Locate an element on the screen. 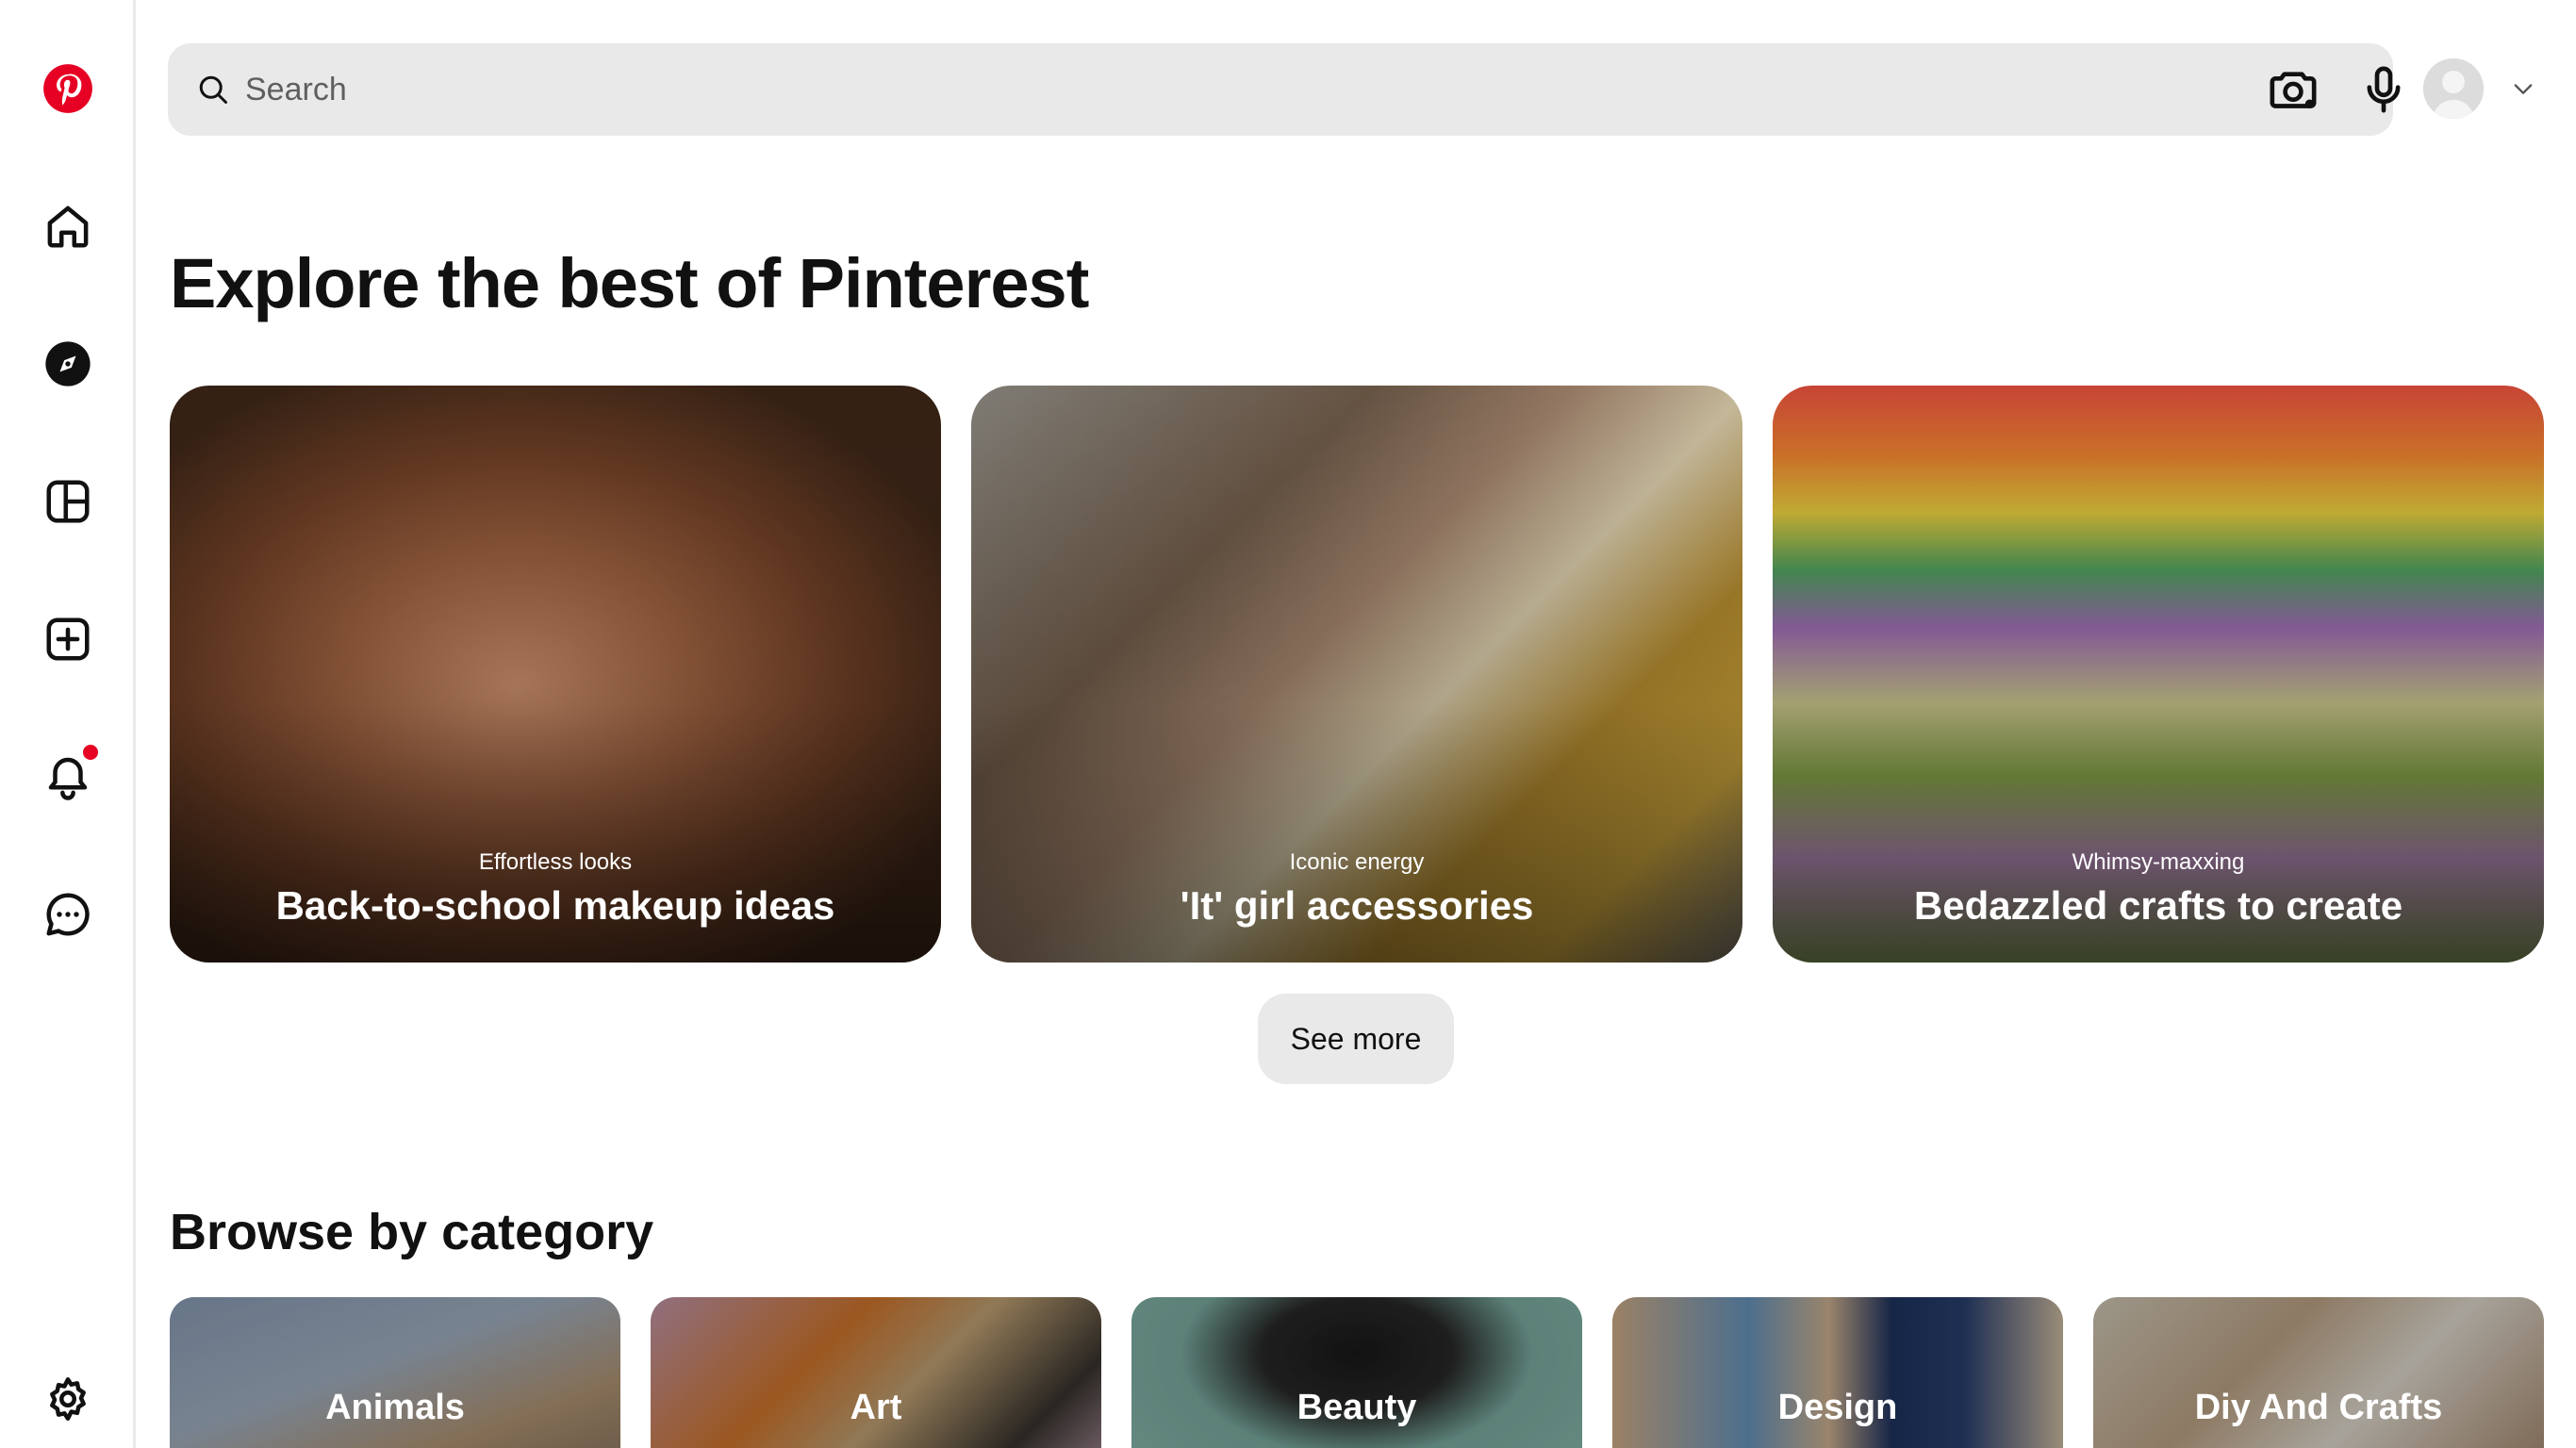 The width and height of the screenshot is (2576, 1448). category-tile-beauty: Beauty is located at coordinates (1356, 1372).